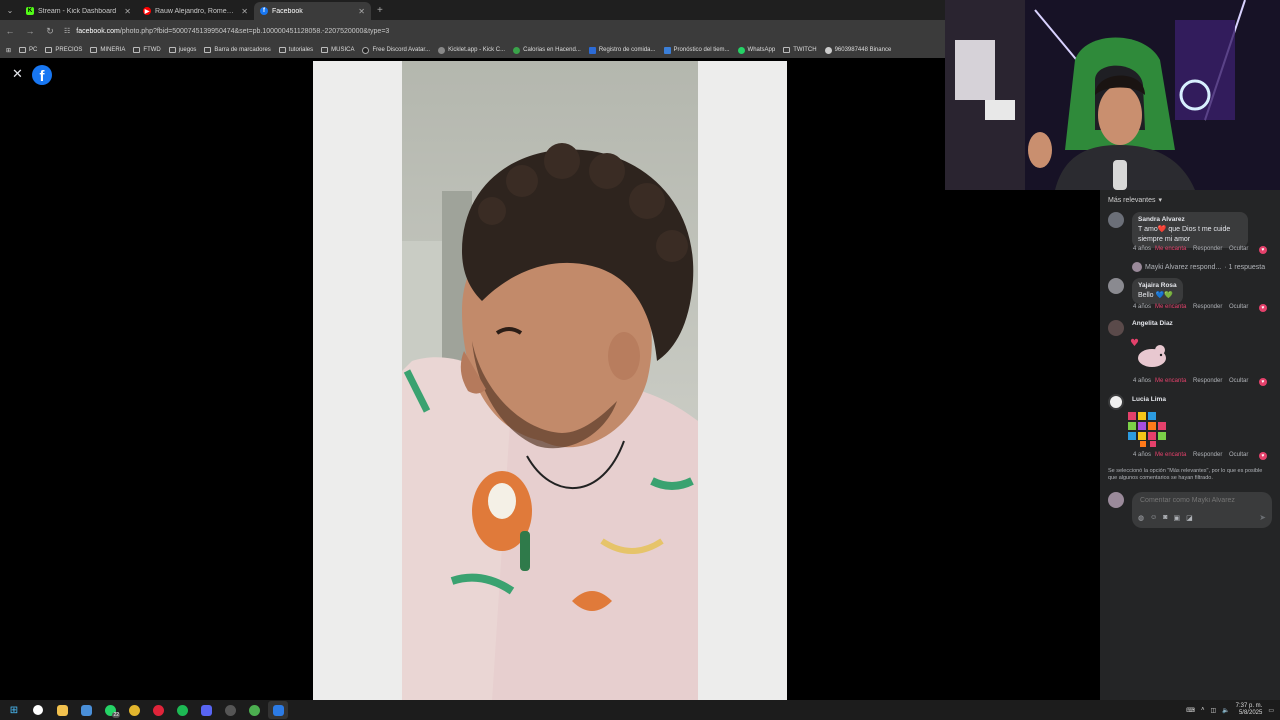  What do you see at coordinates (1177, 518) in the screenshot?
I see `gif-icon: ▣` at bounding box center [1177, 518].